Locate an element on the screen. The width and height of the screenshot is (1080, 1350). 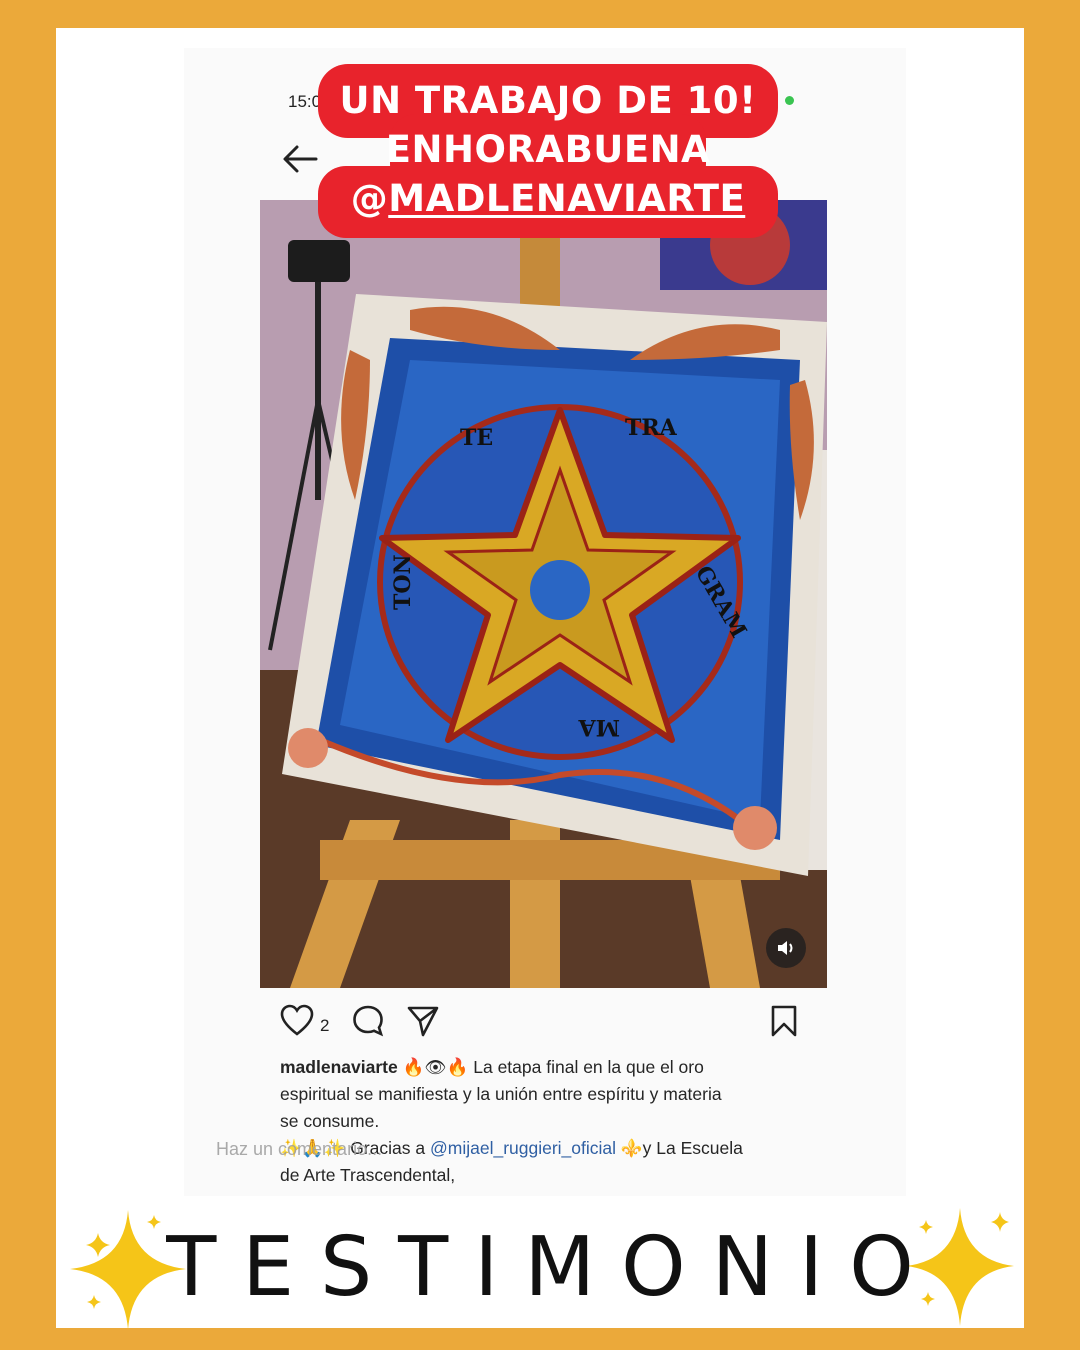
banner-handle: MADLENAVIARTE is located at coordinates (566, 198).